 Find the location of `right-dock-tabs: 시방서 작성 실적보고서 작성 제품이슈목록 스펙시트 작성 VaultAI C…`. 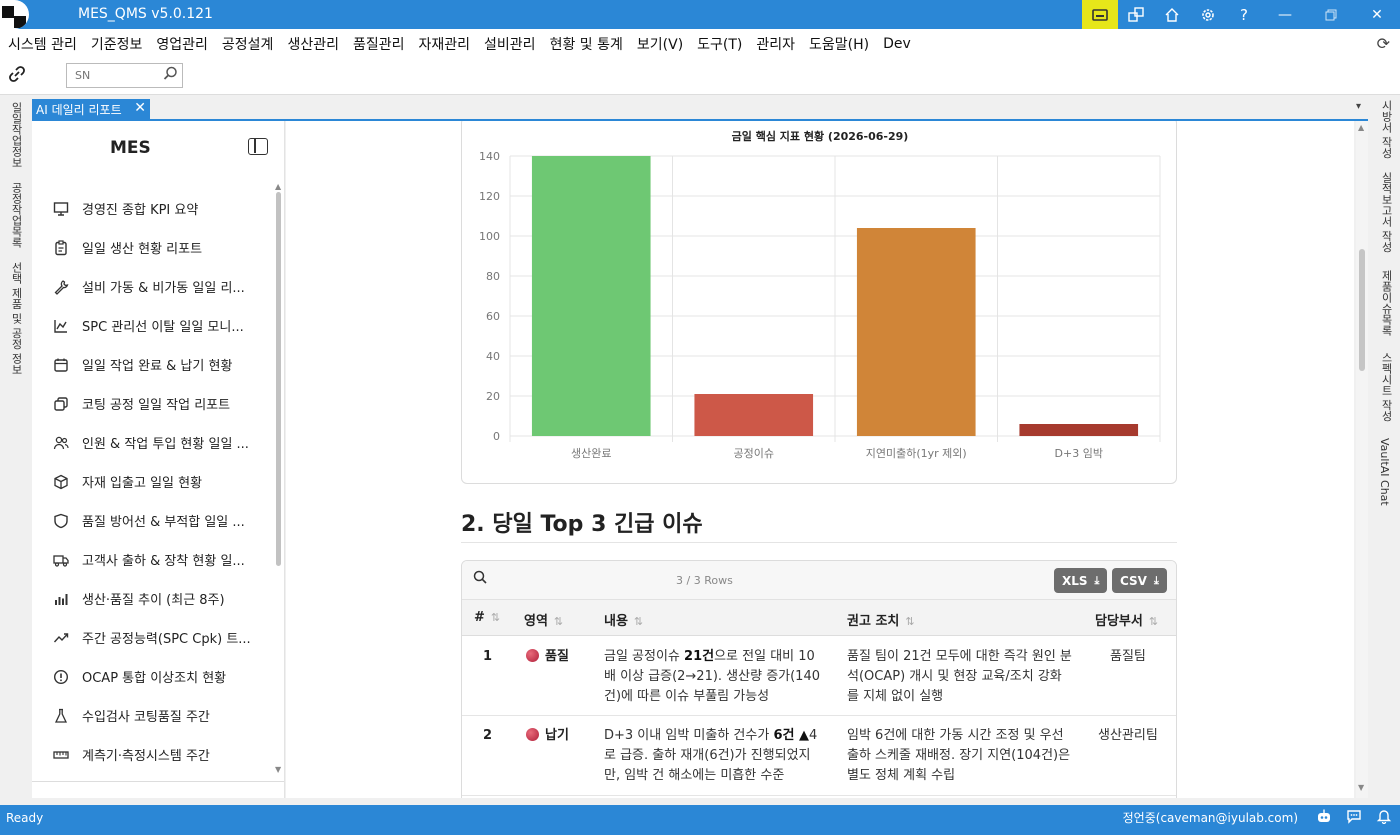

right-dock-tabs: 시방서 작성 실적보고서 작성 제품이슈목록 스펙시트 작성 VaultAI C… is located at coordinates (1384, 447).